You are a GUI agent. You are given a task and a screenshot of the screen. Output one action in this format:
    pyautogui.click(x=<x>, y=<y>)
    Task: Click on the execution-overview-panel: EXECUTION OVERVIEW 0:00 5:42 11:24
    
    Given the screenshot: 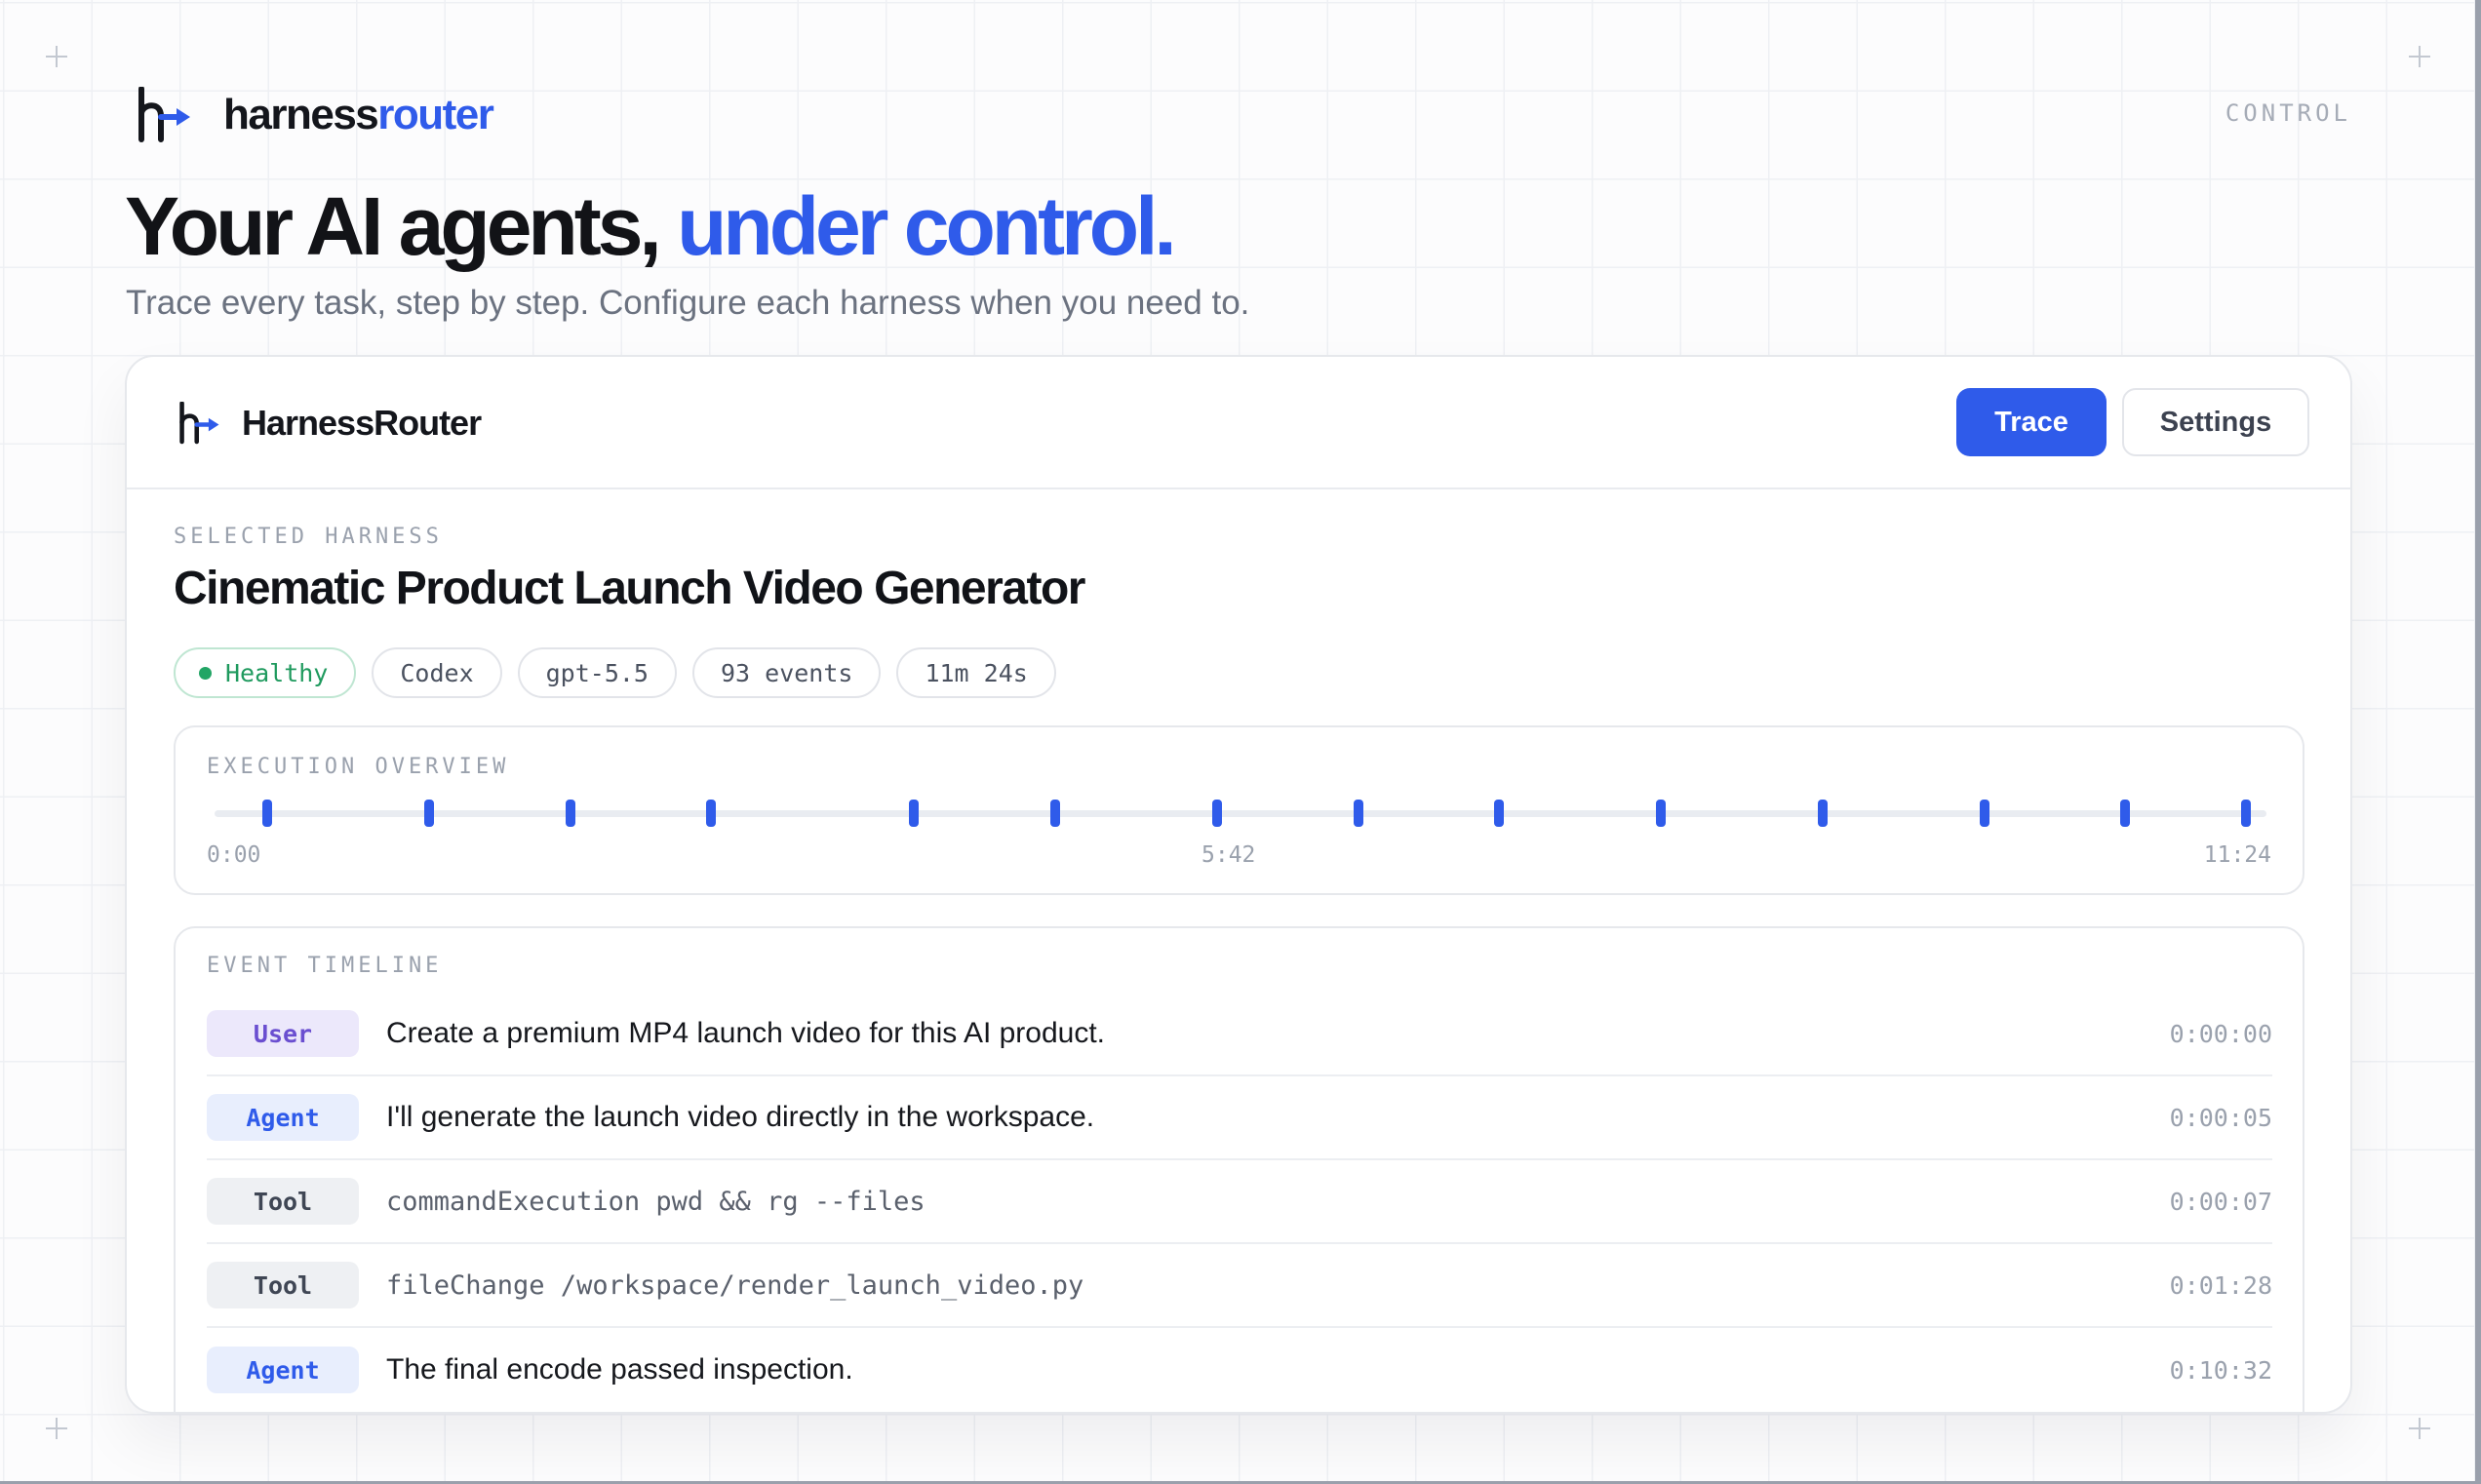 What is the action you would take?
    pyautogui.click(x=1239, y=810)
    